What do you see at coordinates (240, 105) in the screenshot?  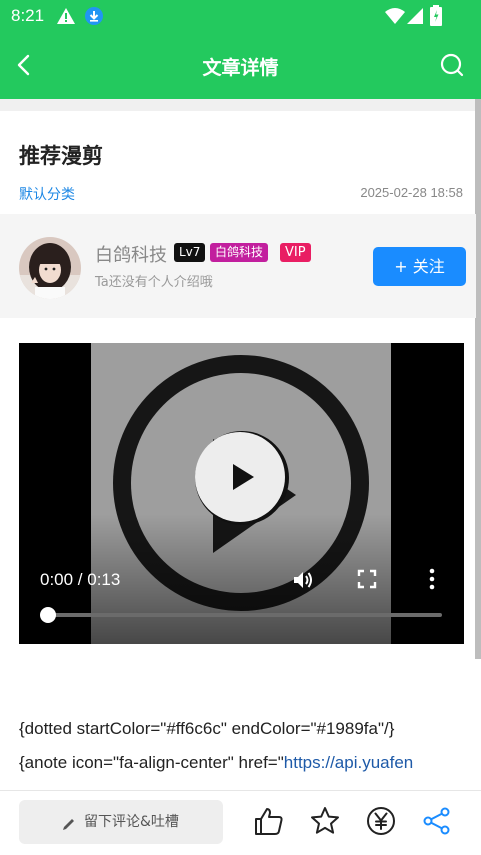 I see `section-divider` at bounding box center [240, 105].